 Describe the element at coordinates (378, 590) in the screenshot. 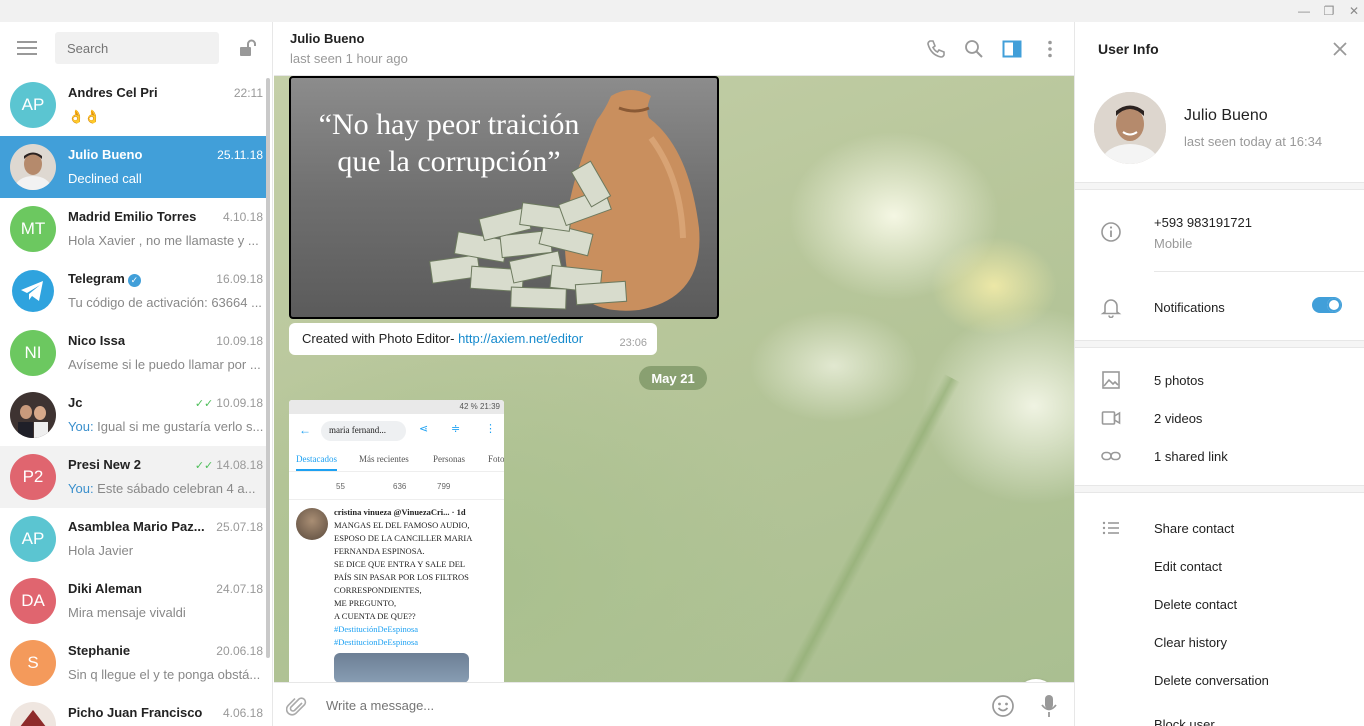

I see `tweet-line: CORRESPONDIENTES,` at that location.